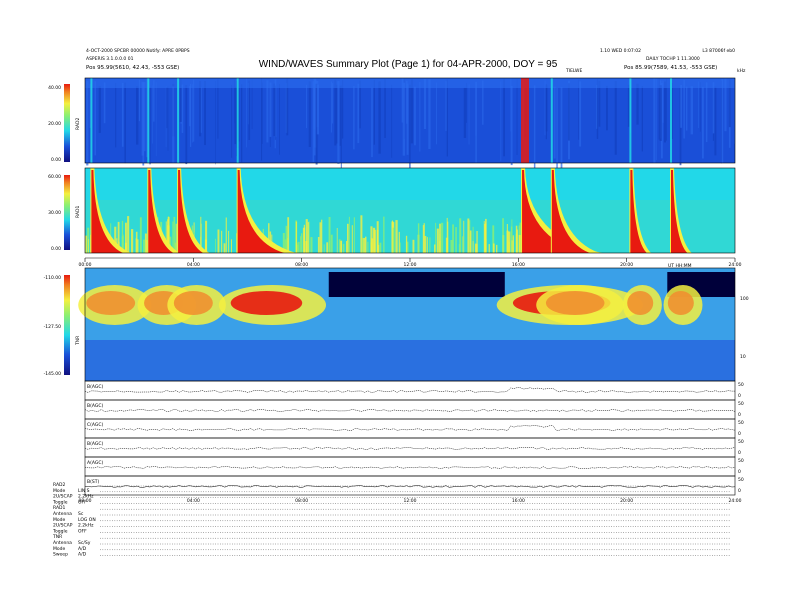 This screenshot has height=612, width=792. What do you see at coordinates (573, 71) in the screenshot?
I see `header-sub-label: TIELWE` at bounding box center [573, 71].